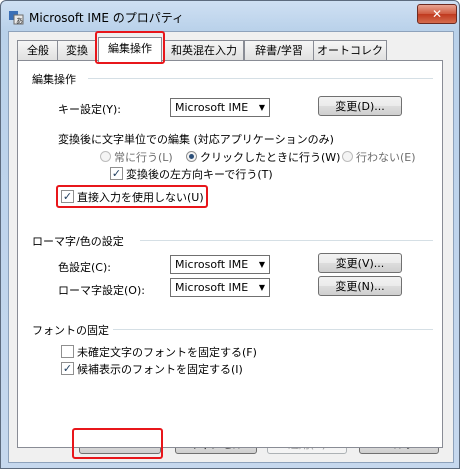  I want to click on radio-always-label: 常に行う(L), so click(143, 157).